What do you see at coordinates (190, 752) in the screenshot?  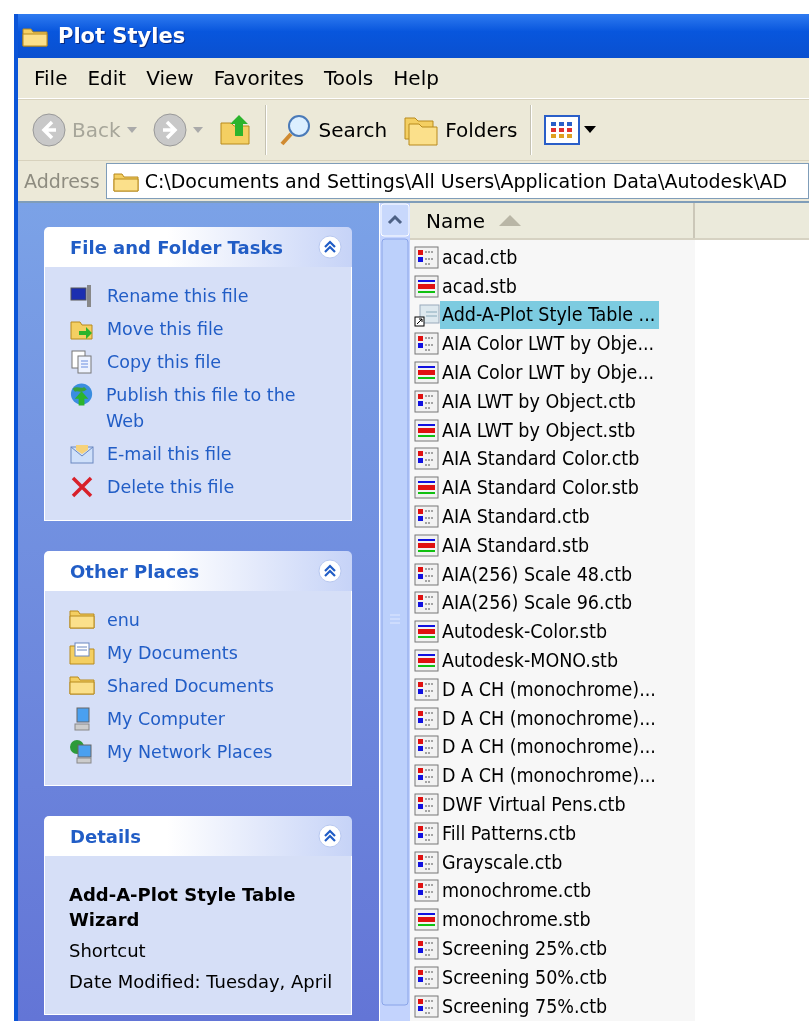 I see `task-link: My Network Places` at bounding box center [190, 752].